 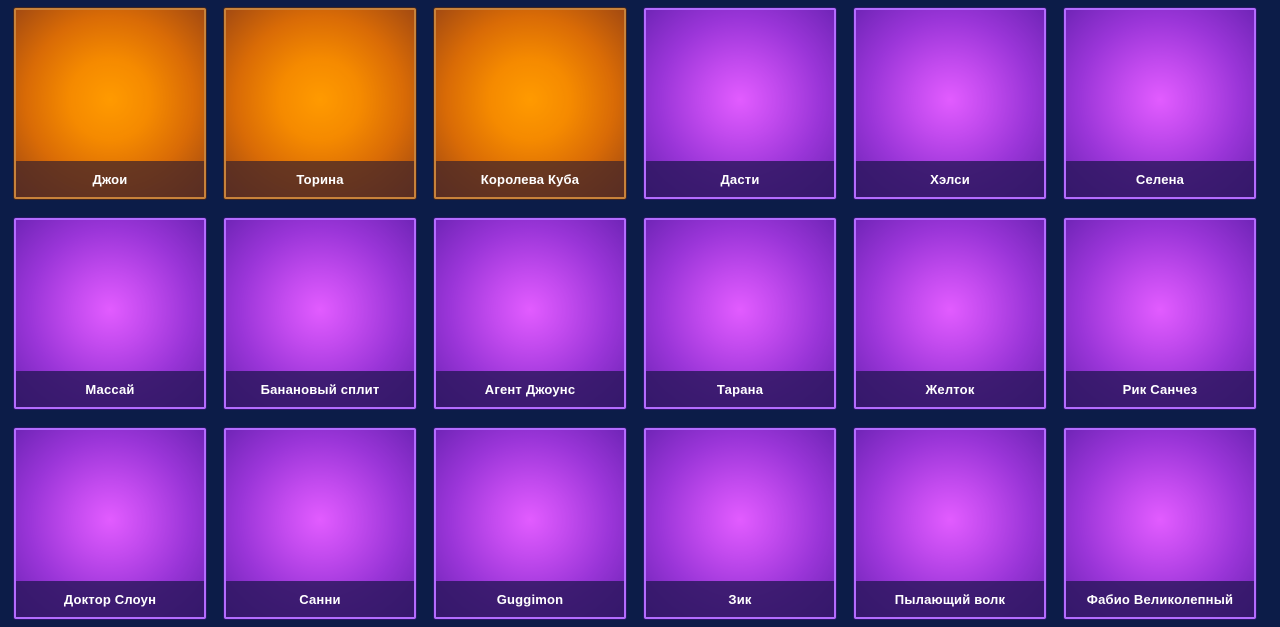 I want to click on character-card: Селена, so click(x=1160, y=103).